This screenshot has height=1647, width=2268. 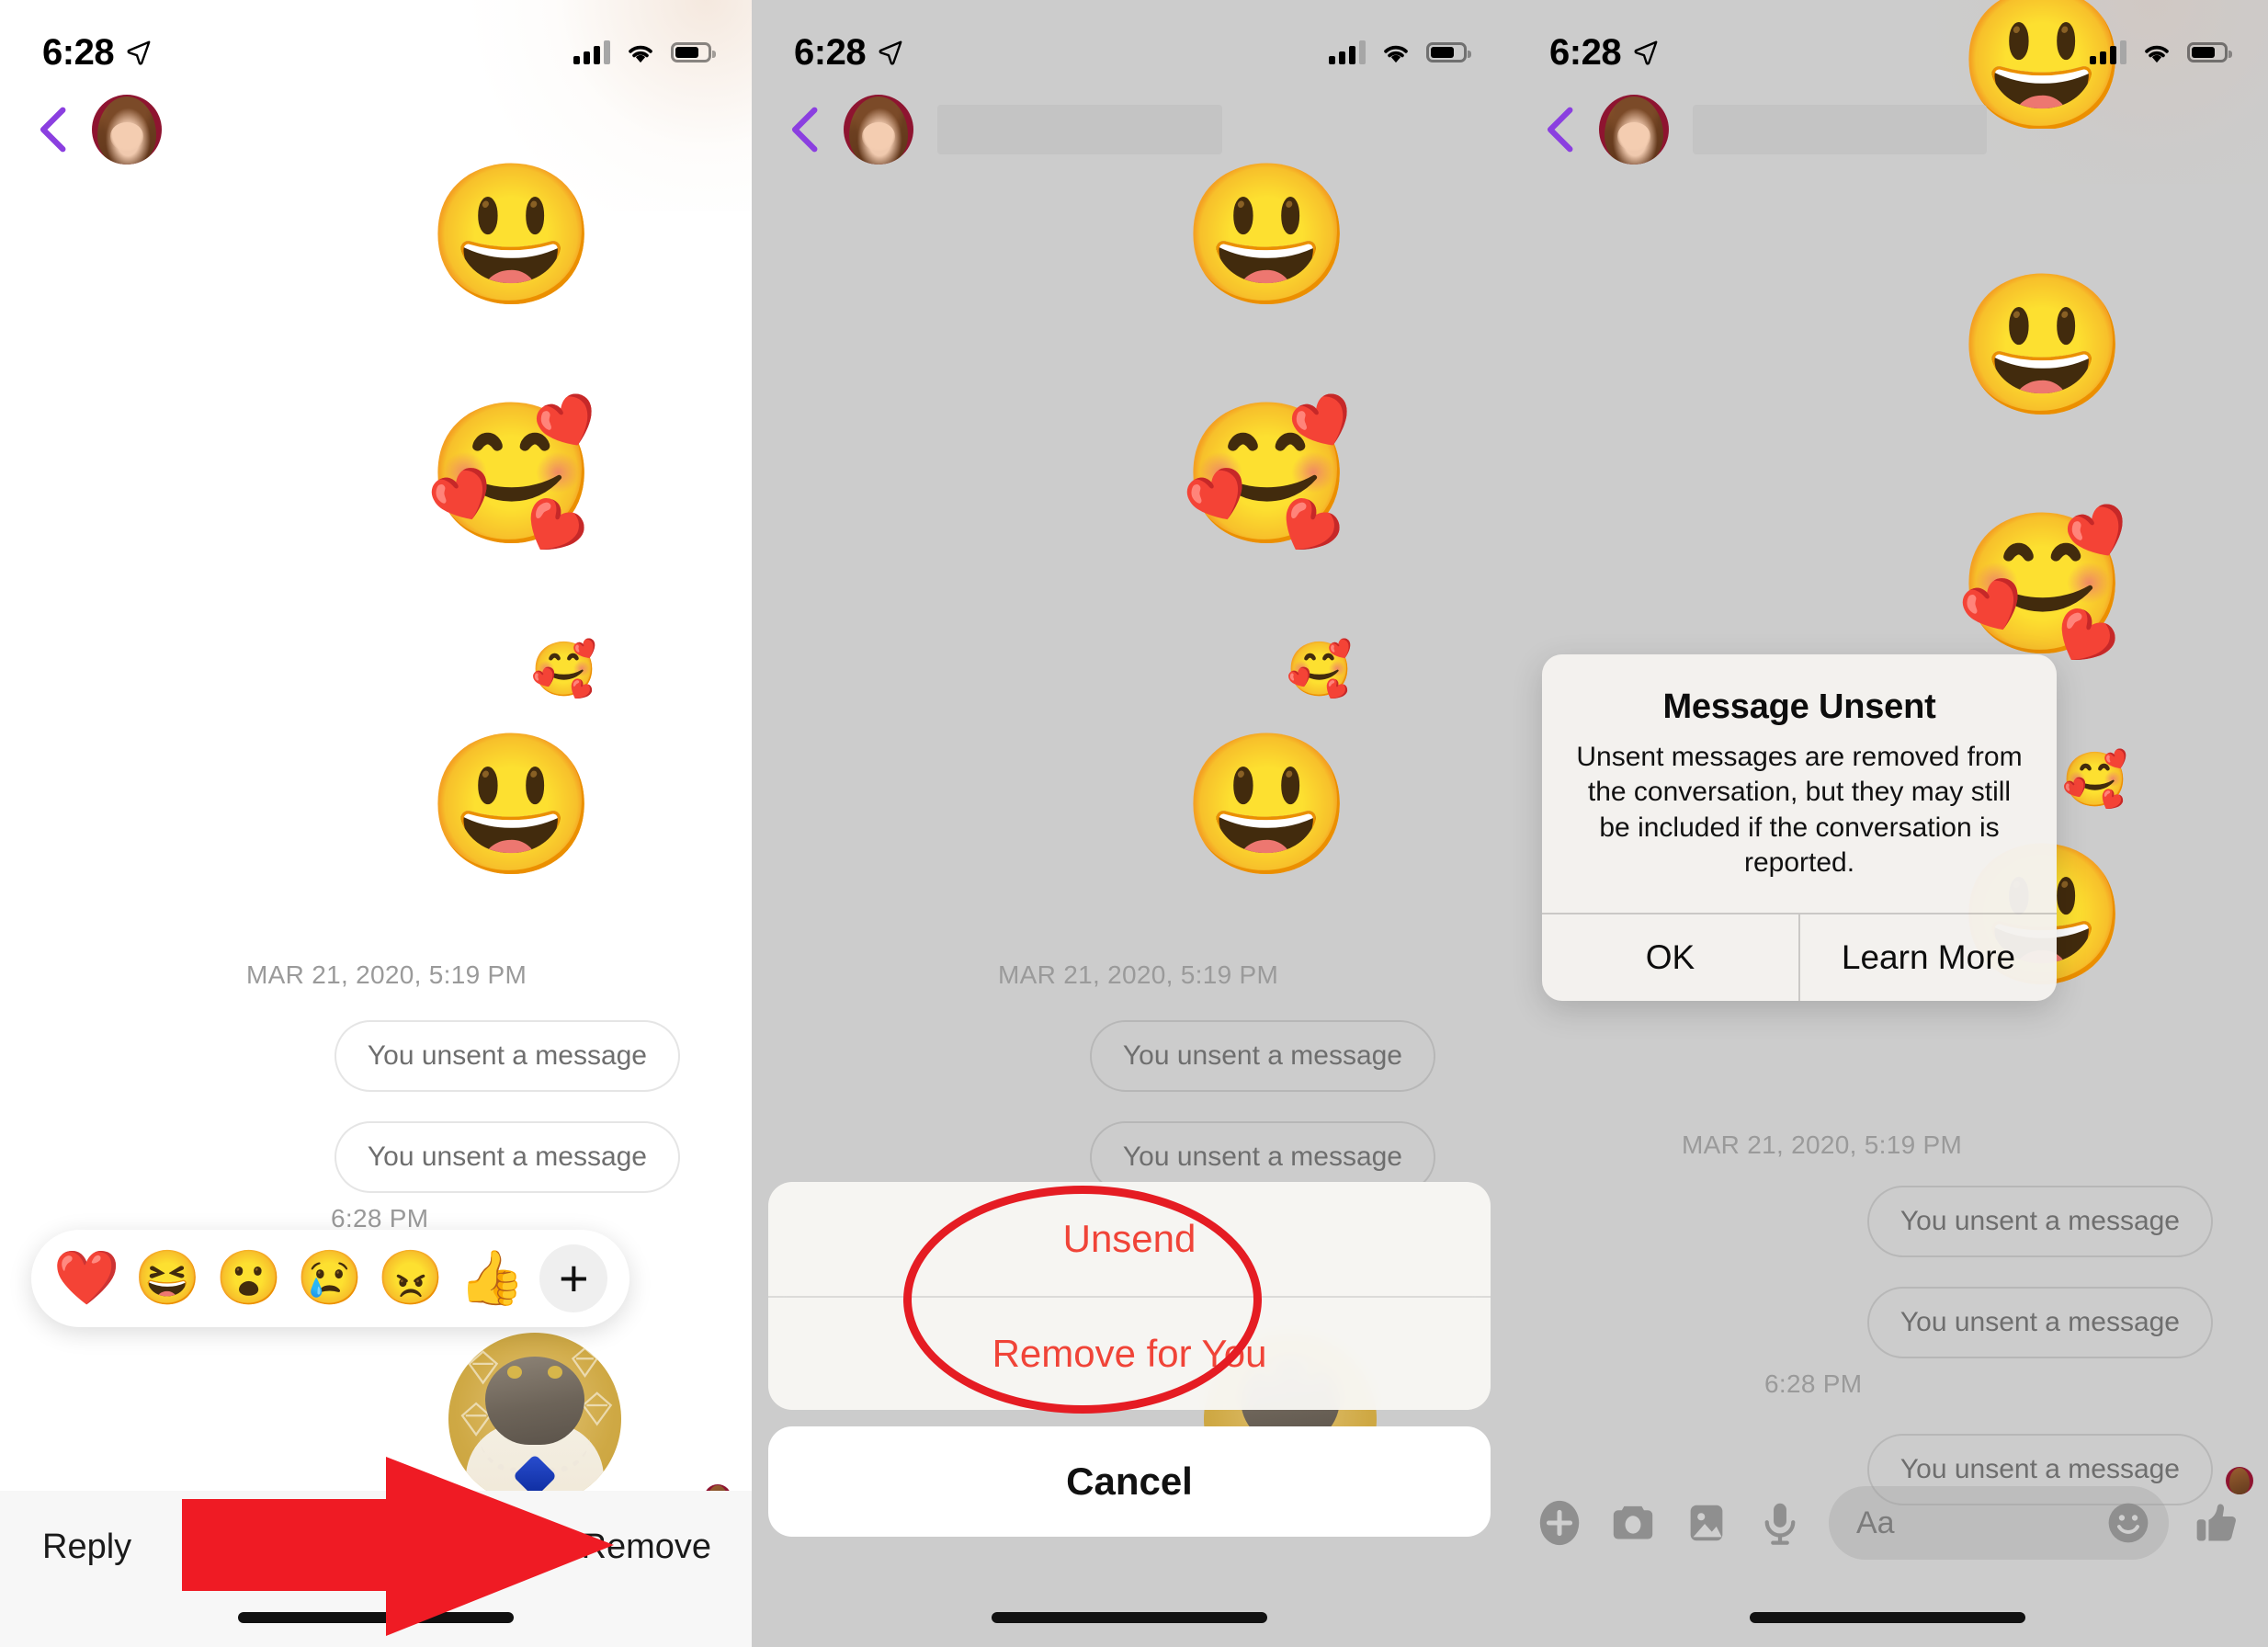 I want to click on reaction-heart: ❤️, so click(x=86, y=1278).